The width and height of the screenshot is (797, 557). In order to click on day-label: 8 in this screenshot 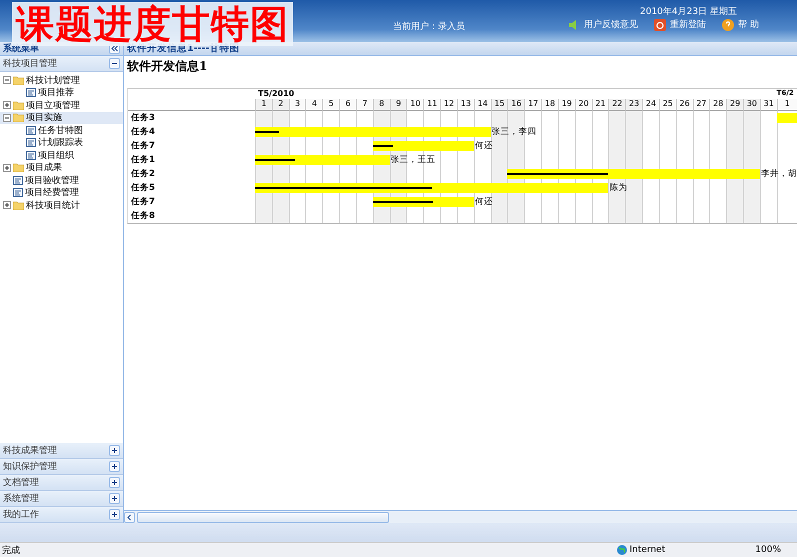, I will do `click(381, 105)`.